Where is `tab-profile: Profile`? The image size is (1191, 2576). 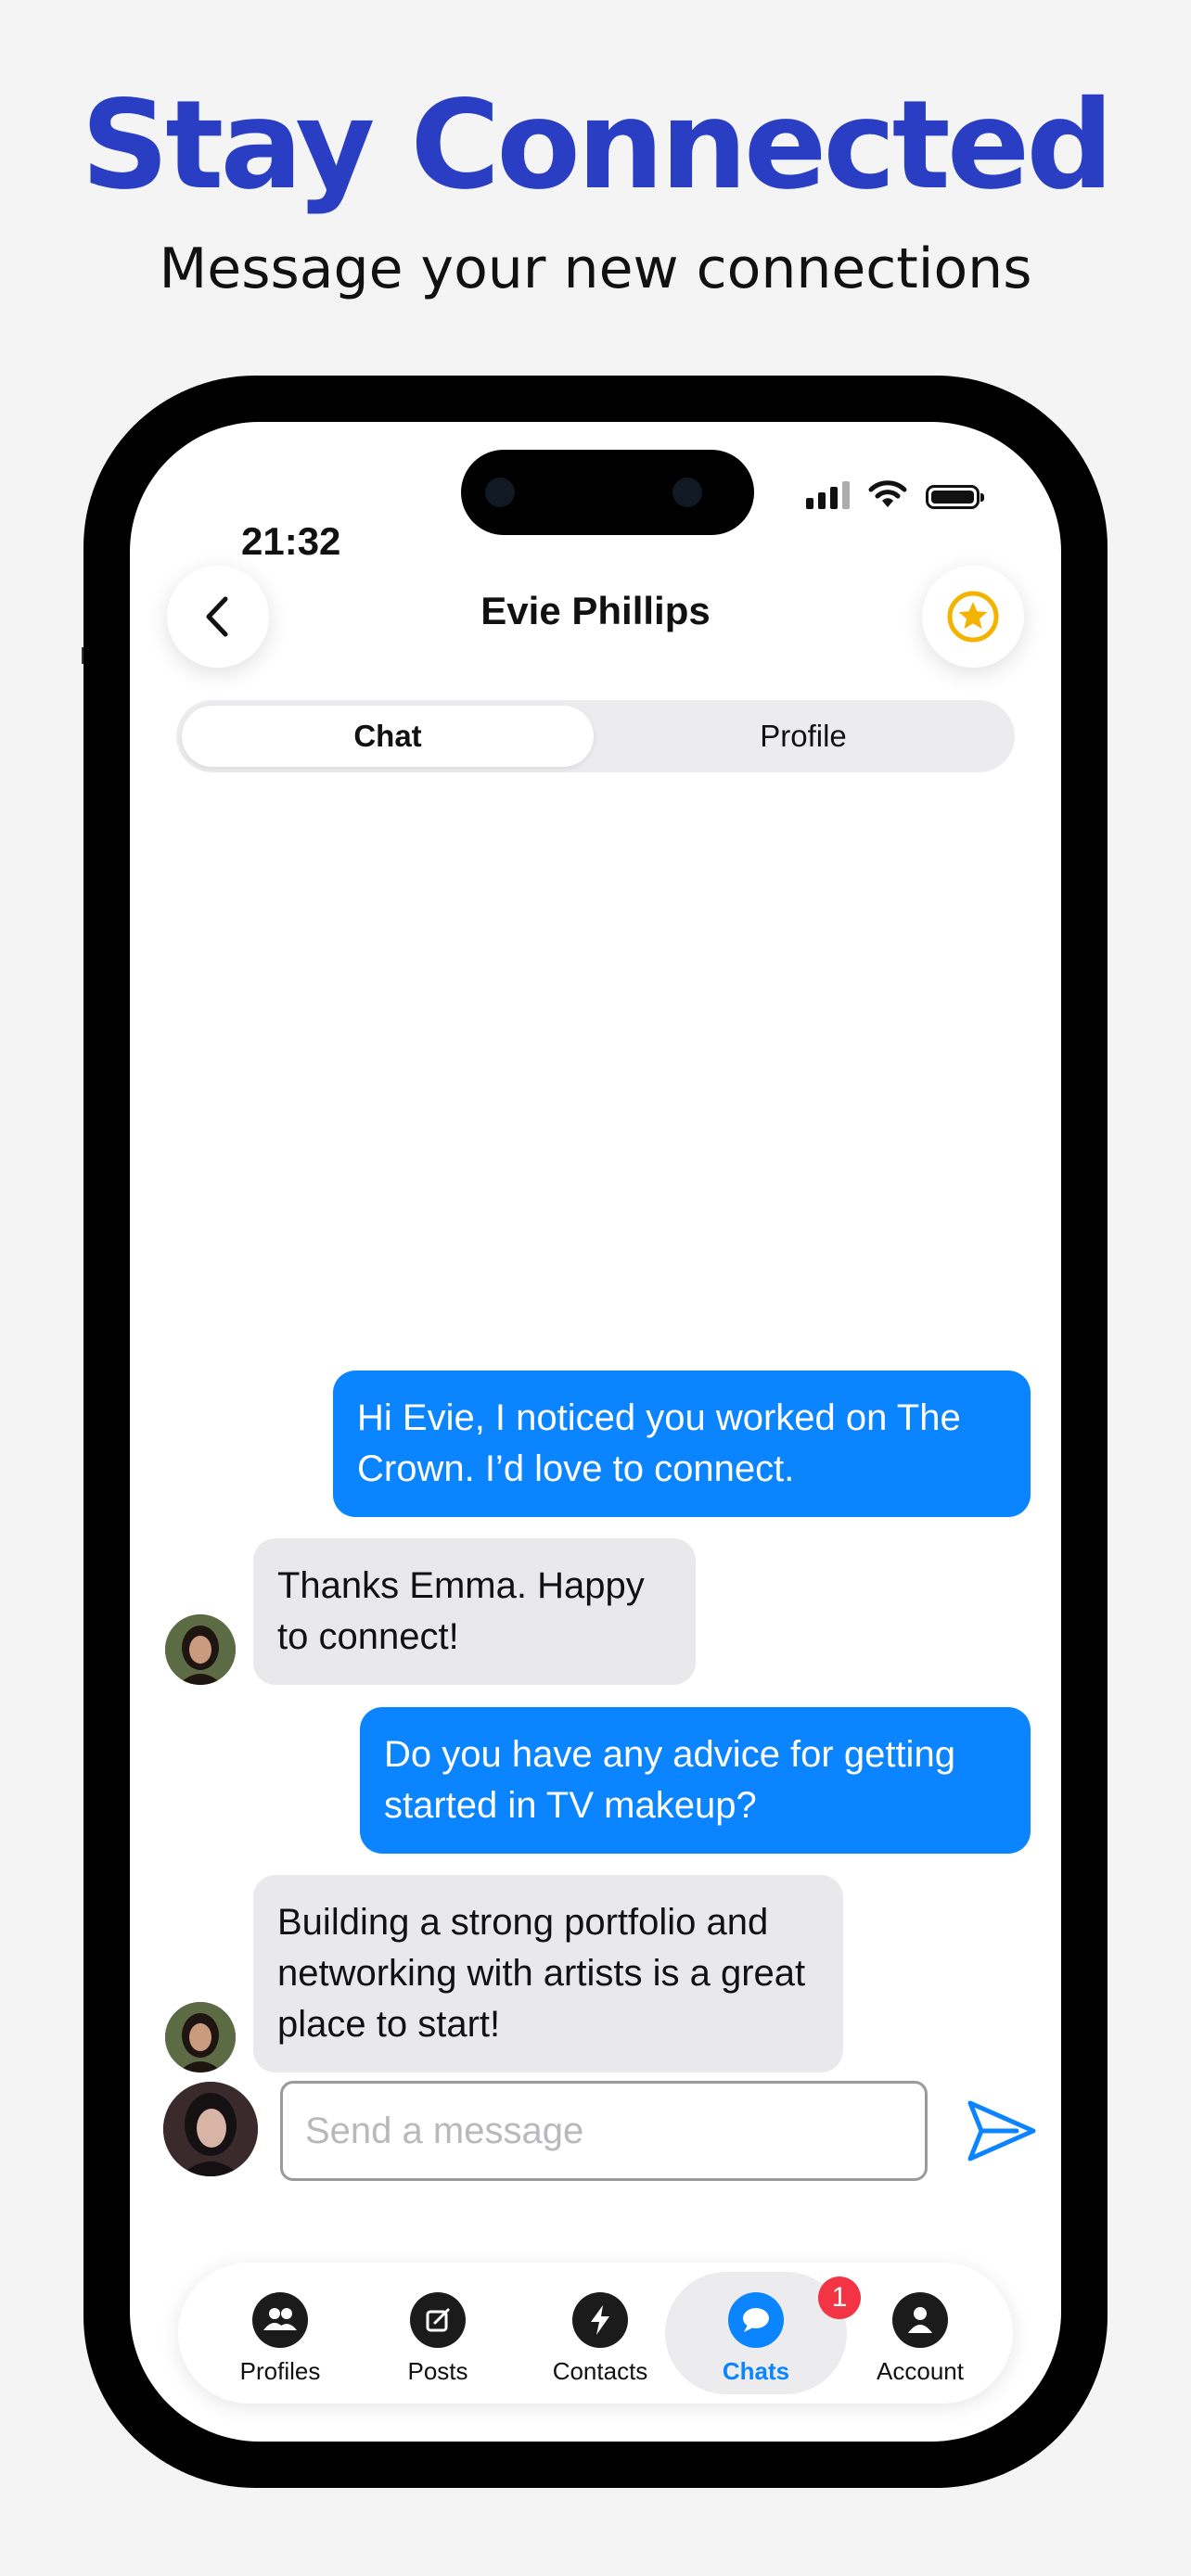 tab-profile: Profile is located at coordinates (803, 736).